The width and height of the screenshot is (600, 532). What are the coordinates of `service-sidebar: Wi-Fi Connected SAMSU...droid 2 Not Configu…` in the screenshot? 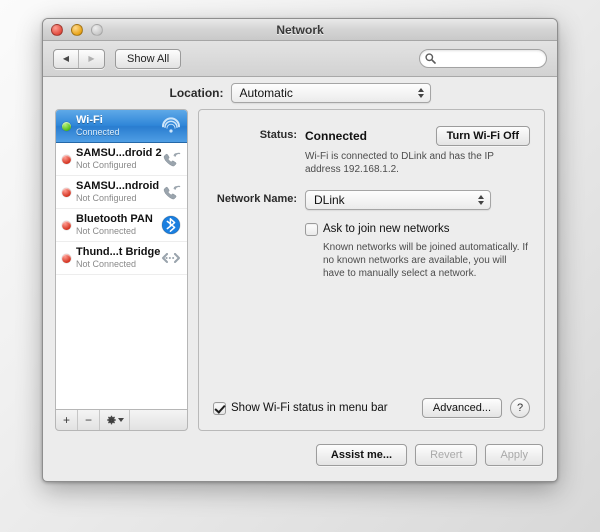 It's located at (121, 270).